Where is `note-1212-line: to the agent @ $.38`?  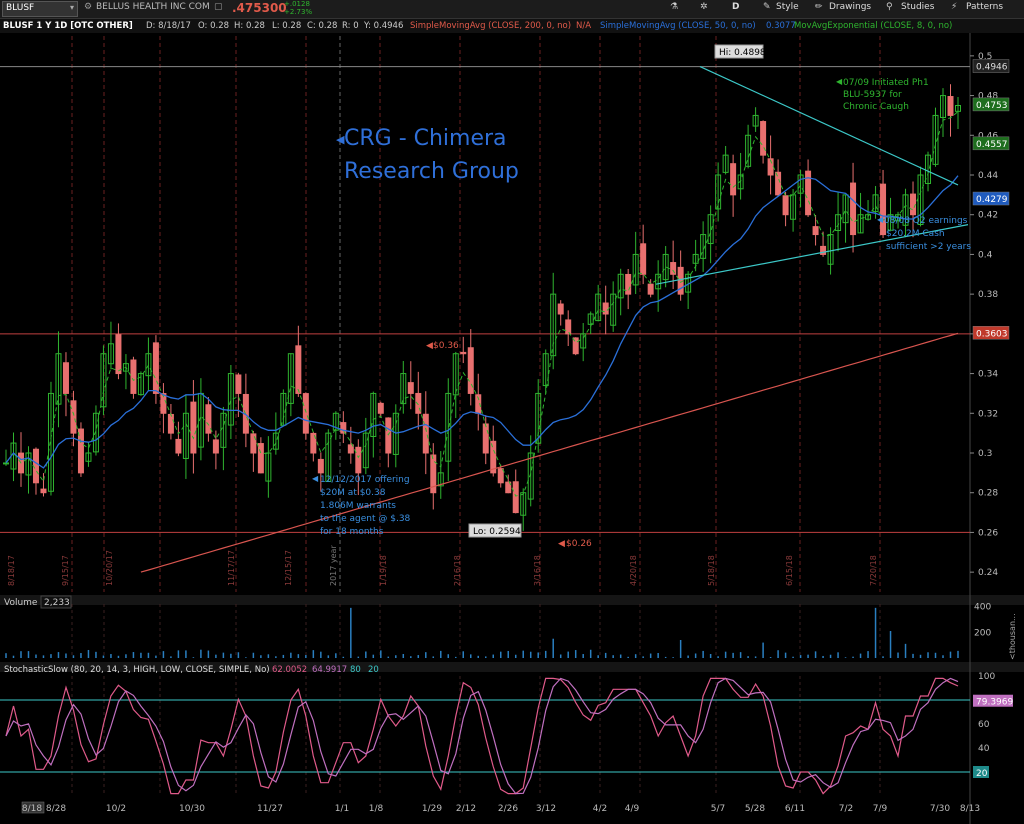
note-1212-line: to the agent @ $.38 is located at coordinates (365, 519).